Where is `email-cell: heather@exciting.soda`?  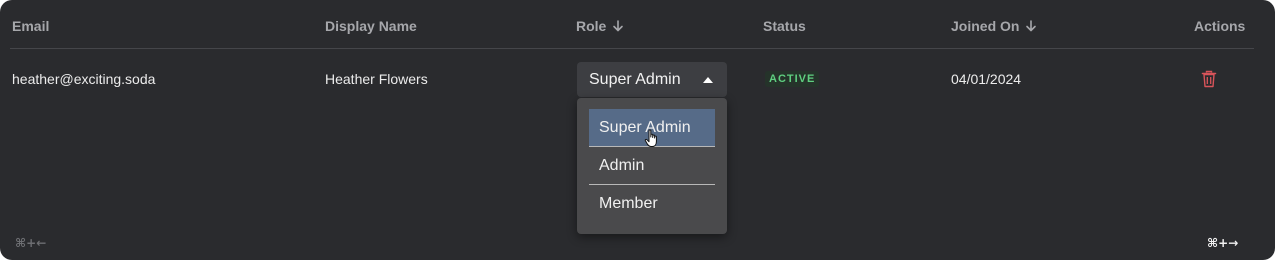
email-cell: heather@exciting.soda is located at coordinates (84, 79).